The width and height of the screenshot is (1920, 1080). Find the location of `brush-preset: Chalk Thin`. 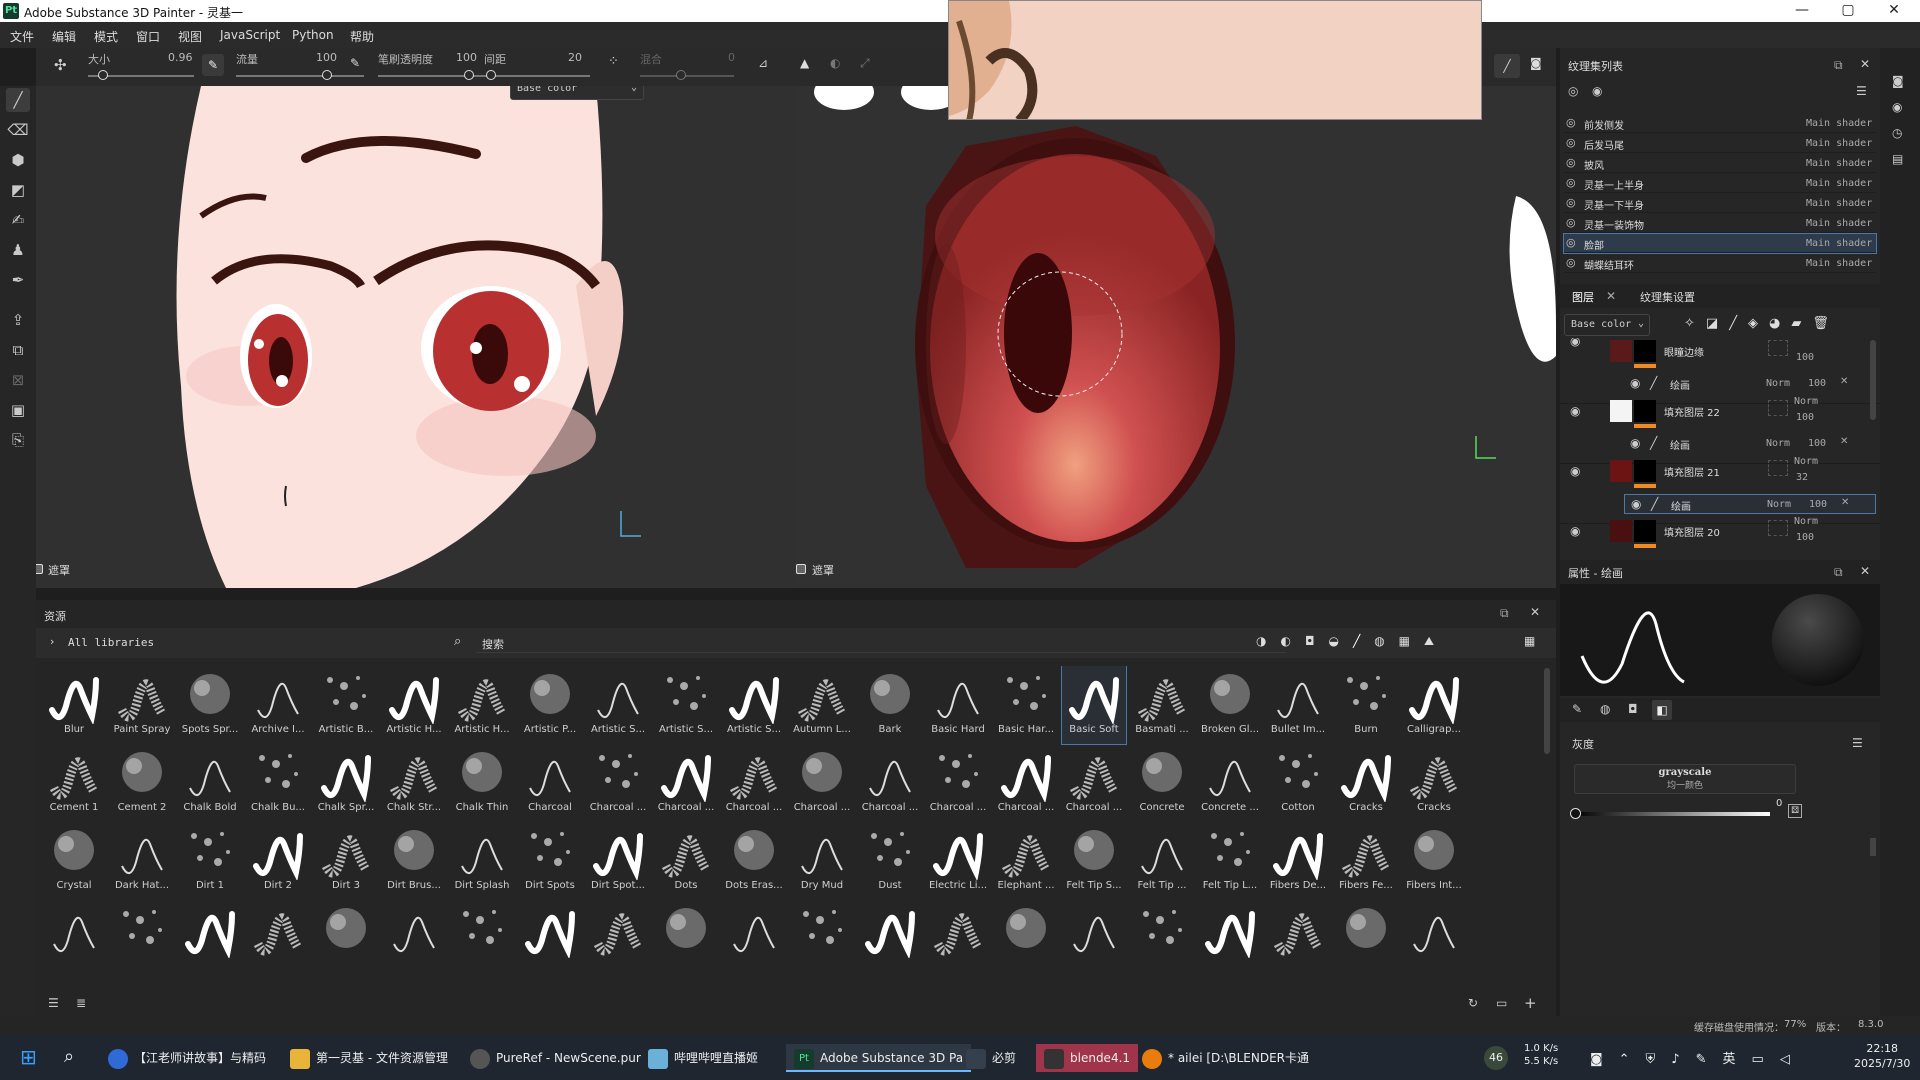

brush-preset: Chalk Thin is located at coordinates (482, 783).